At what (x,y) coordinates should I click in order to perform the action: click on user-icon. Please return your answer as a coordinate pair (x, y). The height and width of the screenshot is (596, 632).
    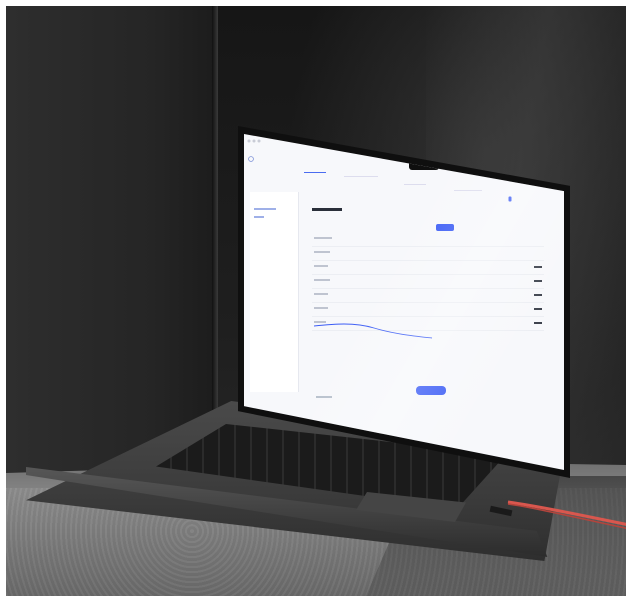
    Looking at the image, I should click on (510, 199).